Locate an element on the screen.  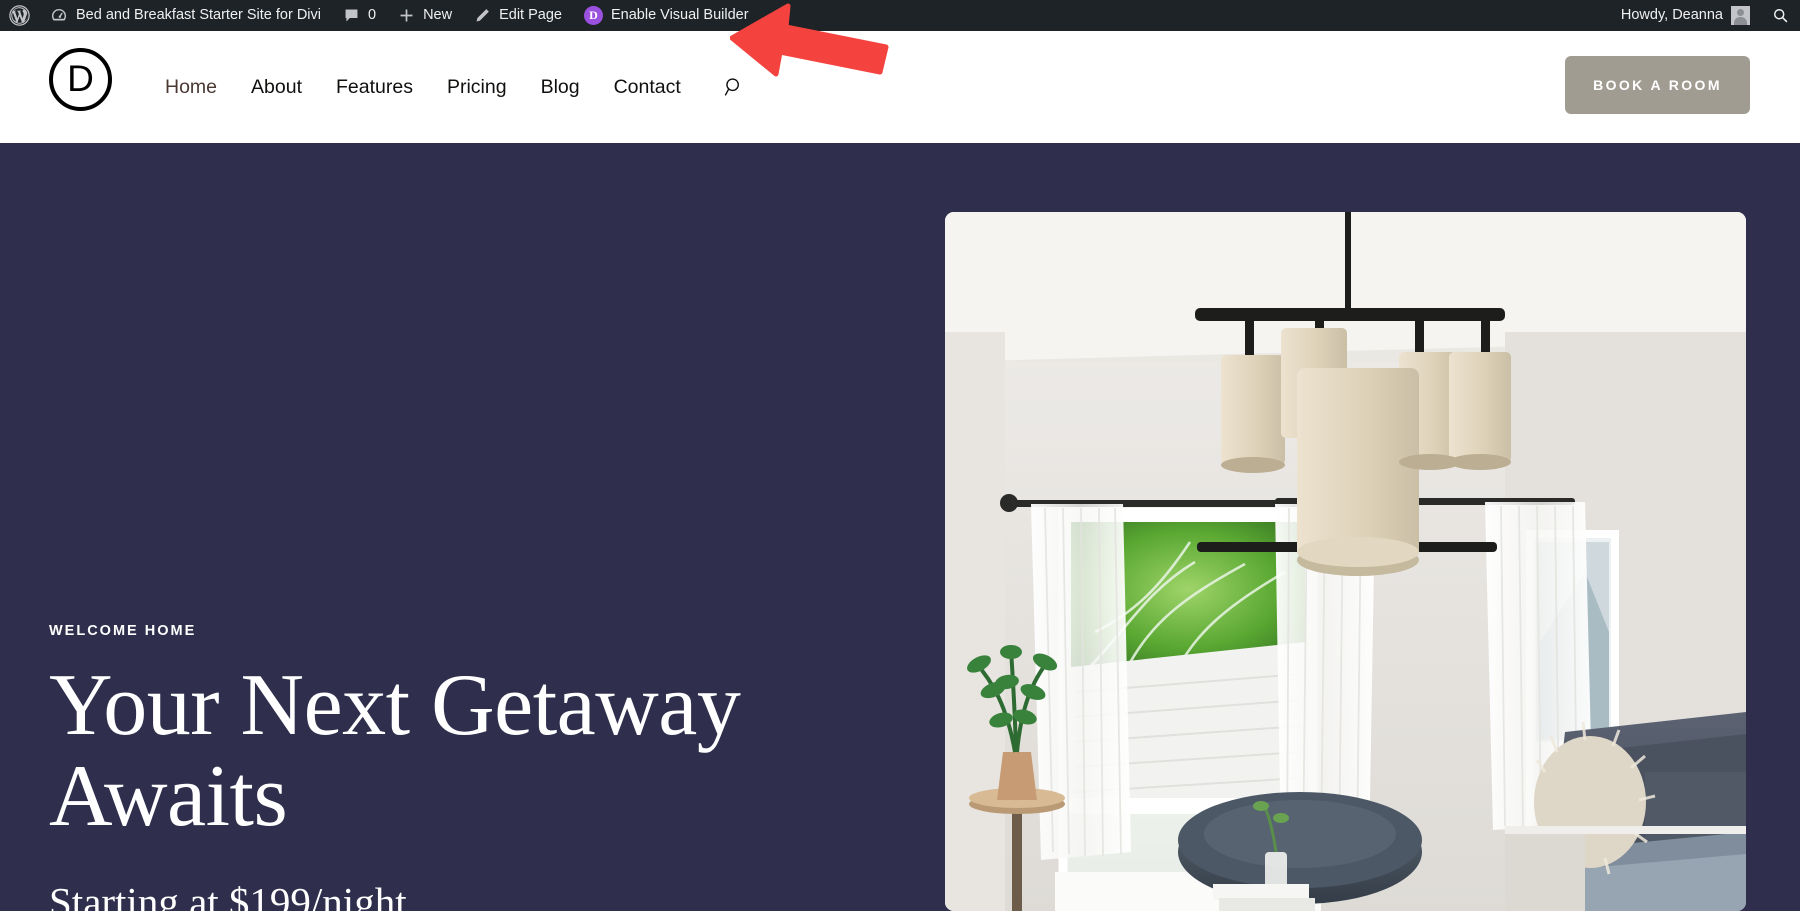
admin-bar-right-group: Howdy, Deanna is located at coordinates (1705, 15).